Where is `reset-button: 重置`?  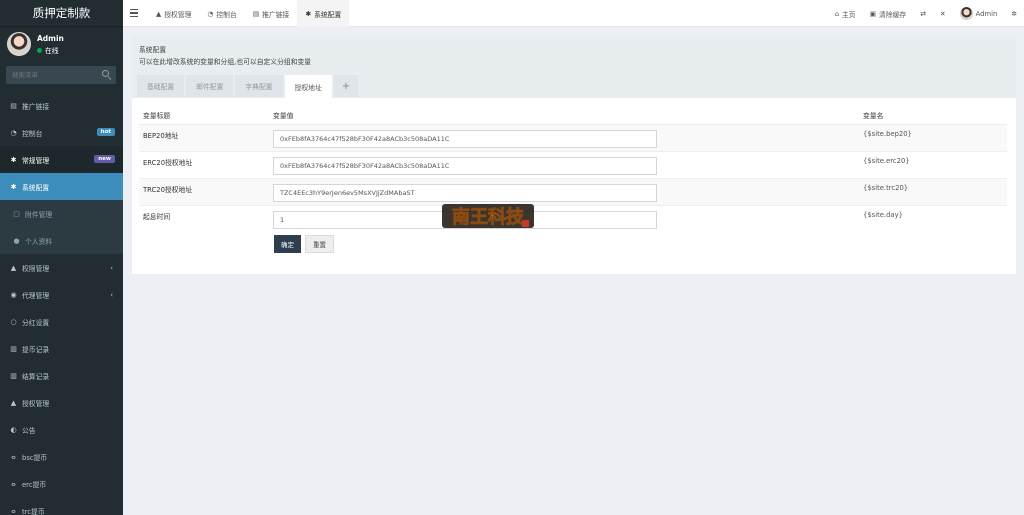
reset-button: 重置 is located at coordinates (319, 244).